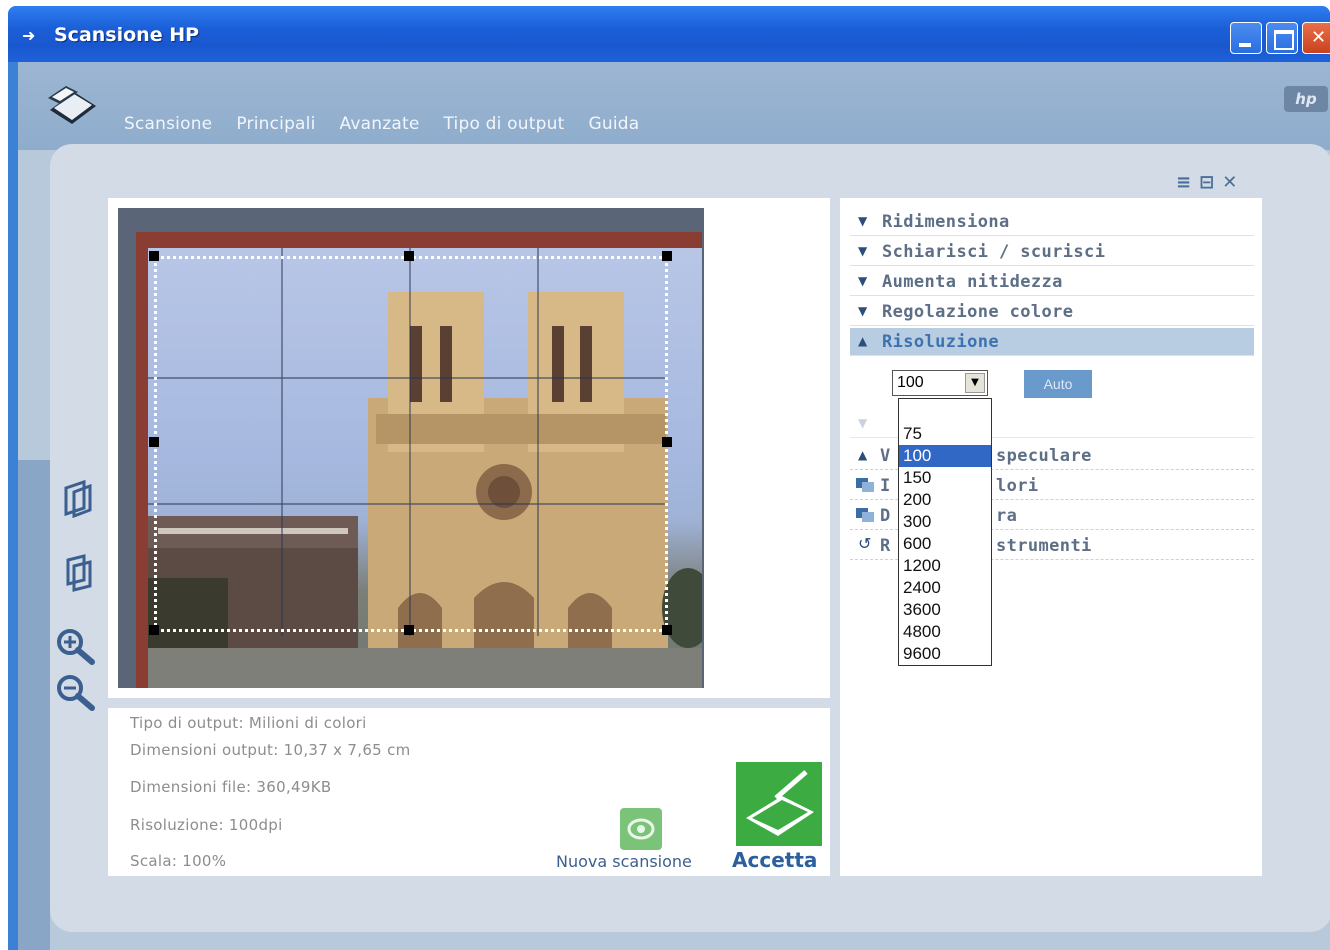 The image size is (1330, 950). What do you see at coordinates (945, 654) in the screenshot?
I see `resolution-option: 9600` at bounding box center [945, 654].